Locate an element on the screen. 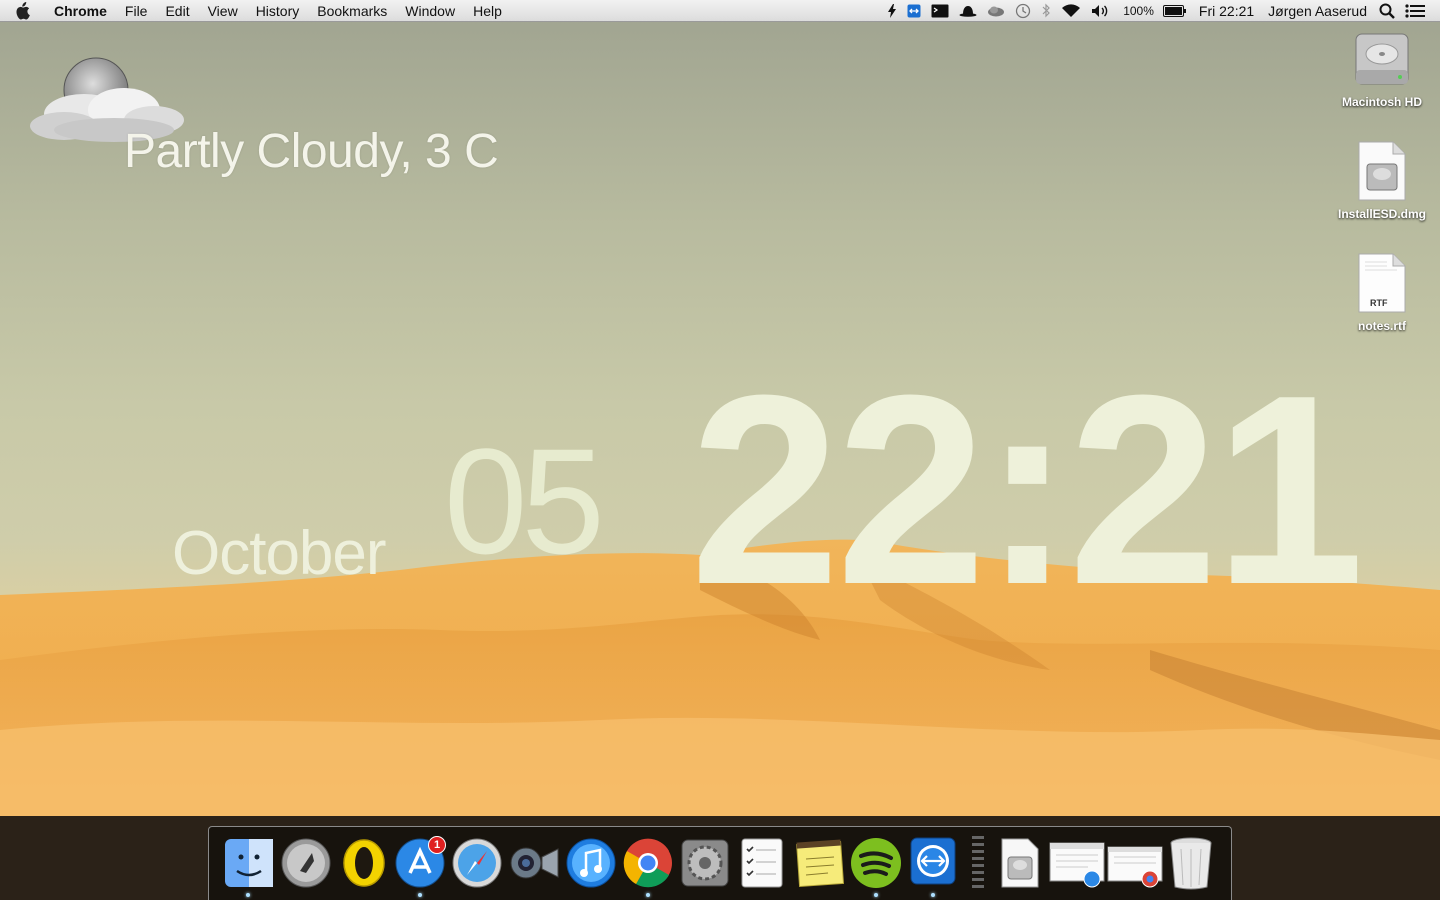 The width and height of the screenshot is (1440, 900). teamviewer-running-indicator is located at coordinates (933, 895).